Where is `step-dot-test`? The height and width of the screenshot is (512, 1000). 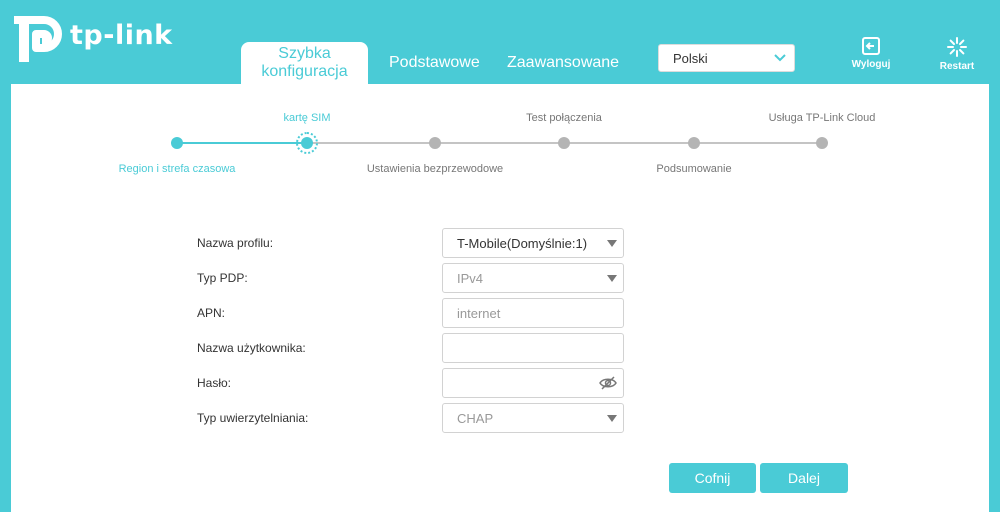 step-dot-test is located at coordinates (564, 143).